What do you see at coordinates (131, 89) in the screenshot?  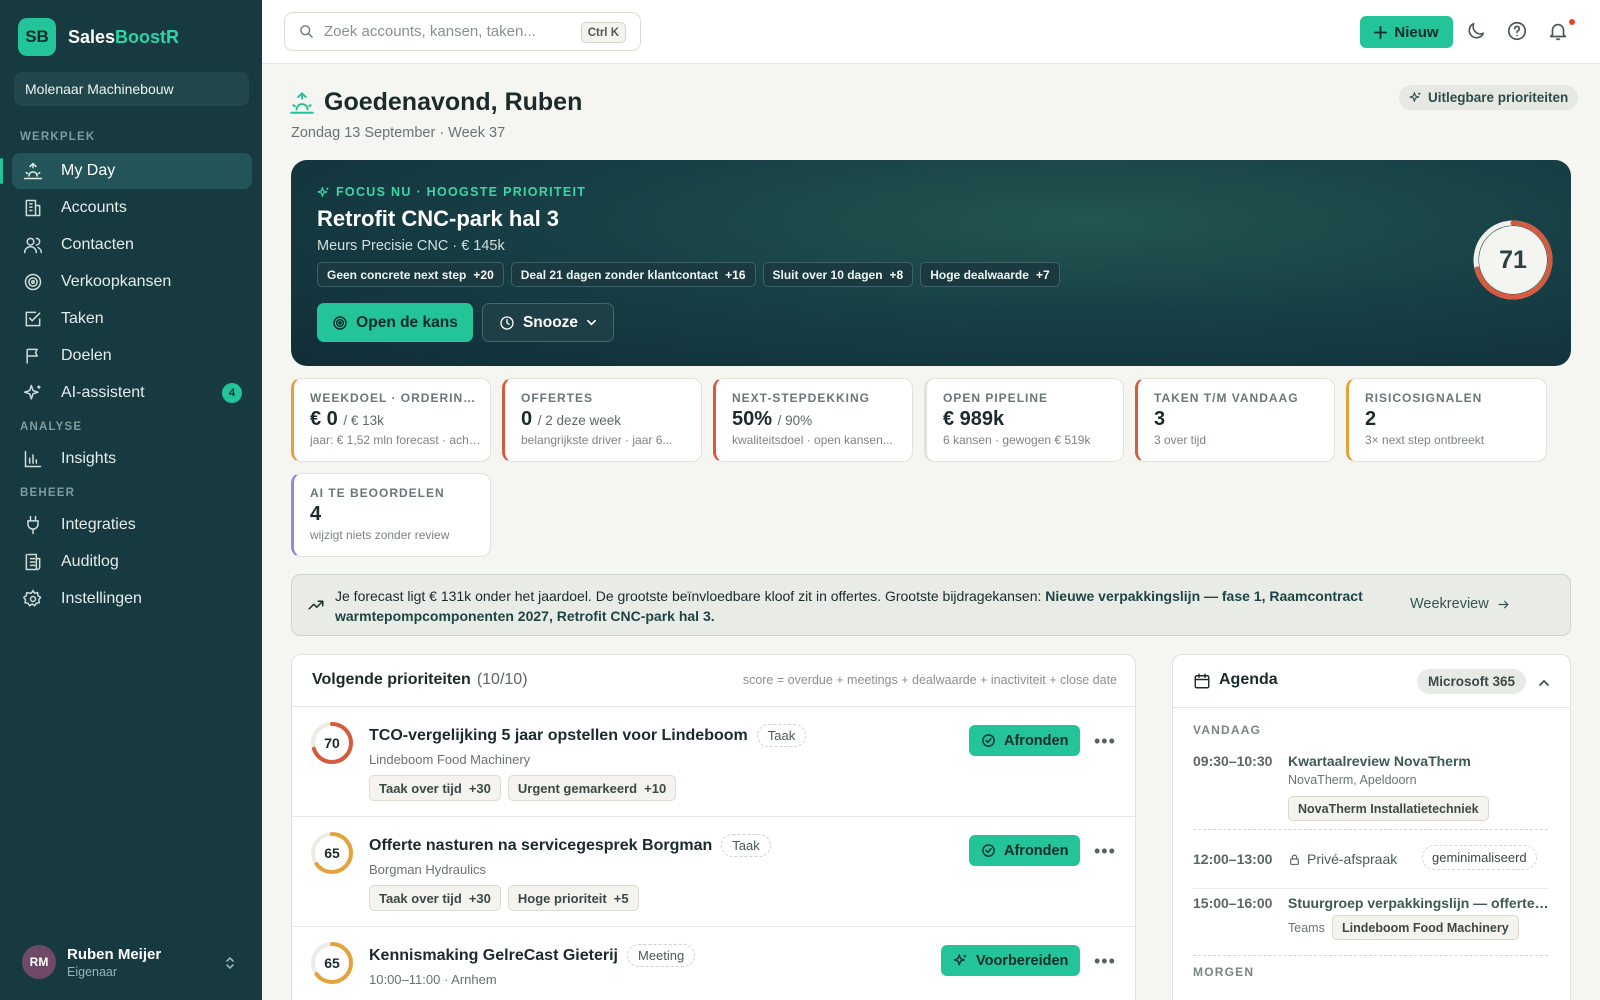 I see `workspace-switcher: Molenaar Machinebouw` at bounding box center [131, 89].